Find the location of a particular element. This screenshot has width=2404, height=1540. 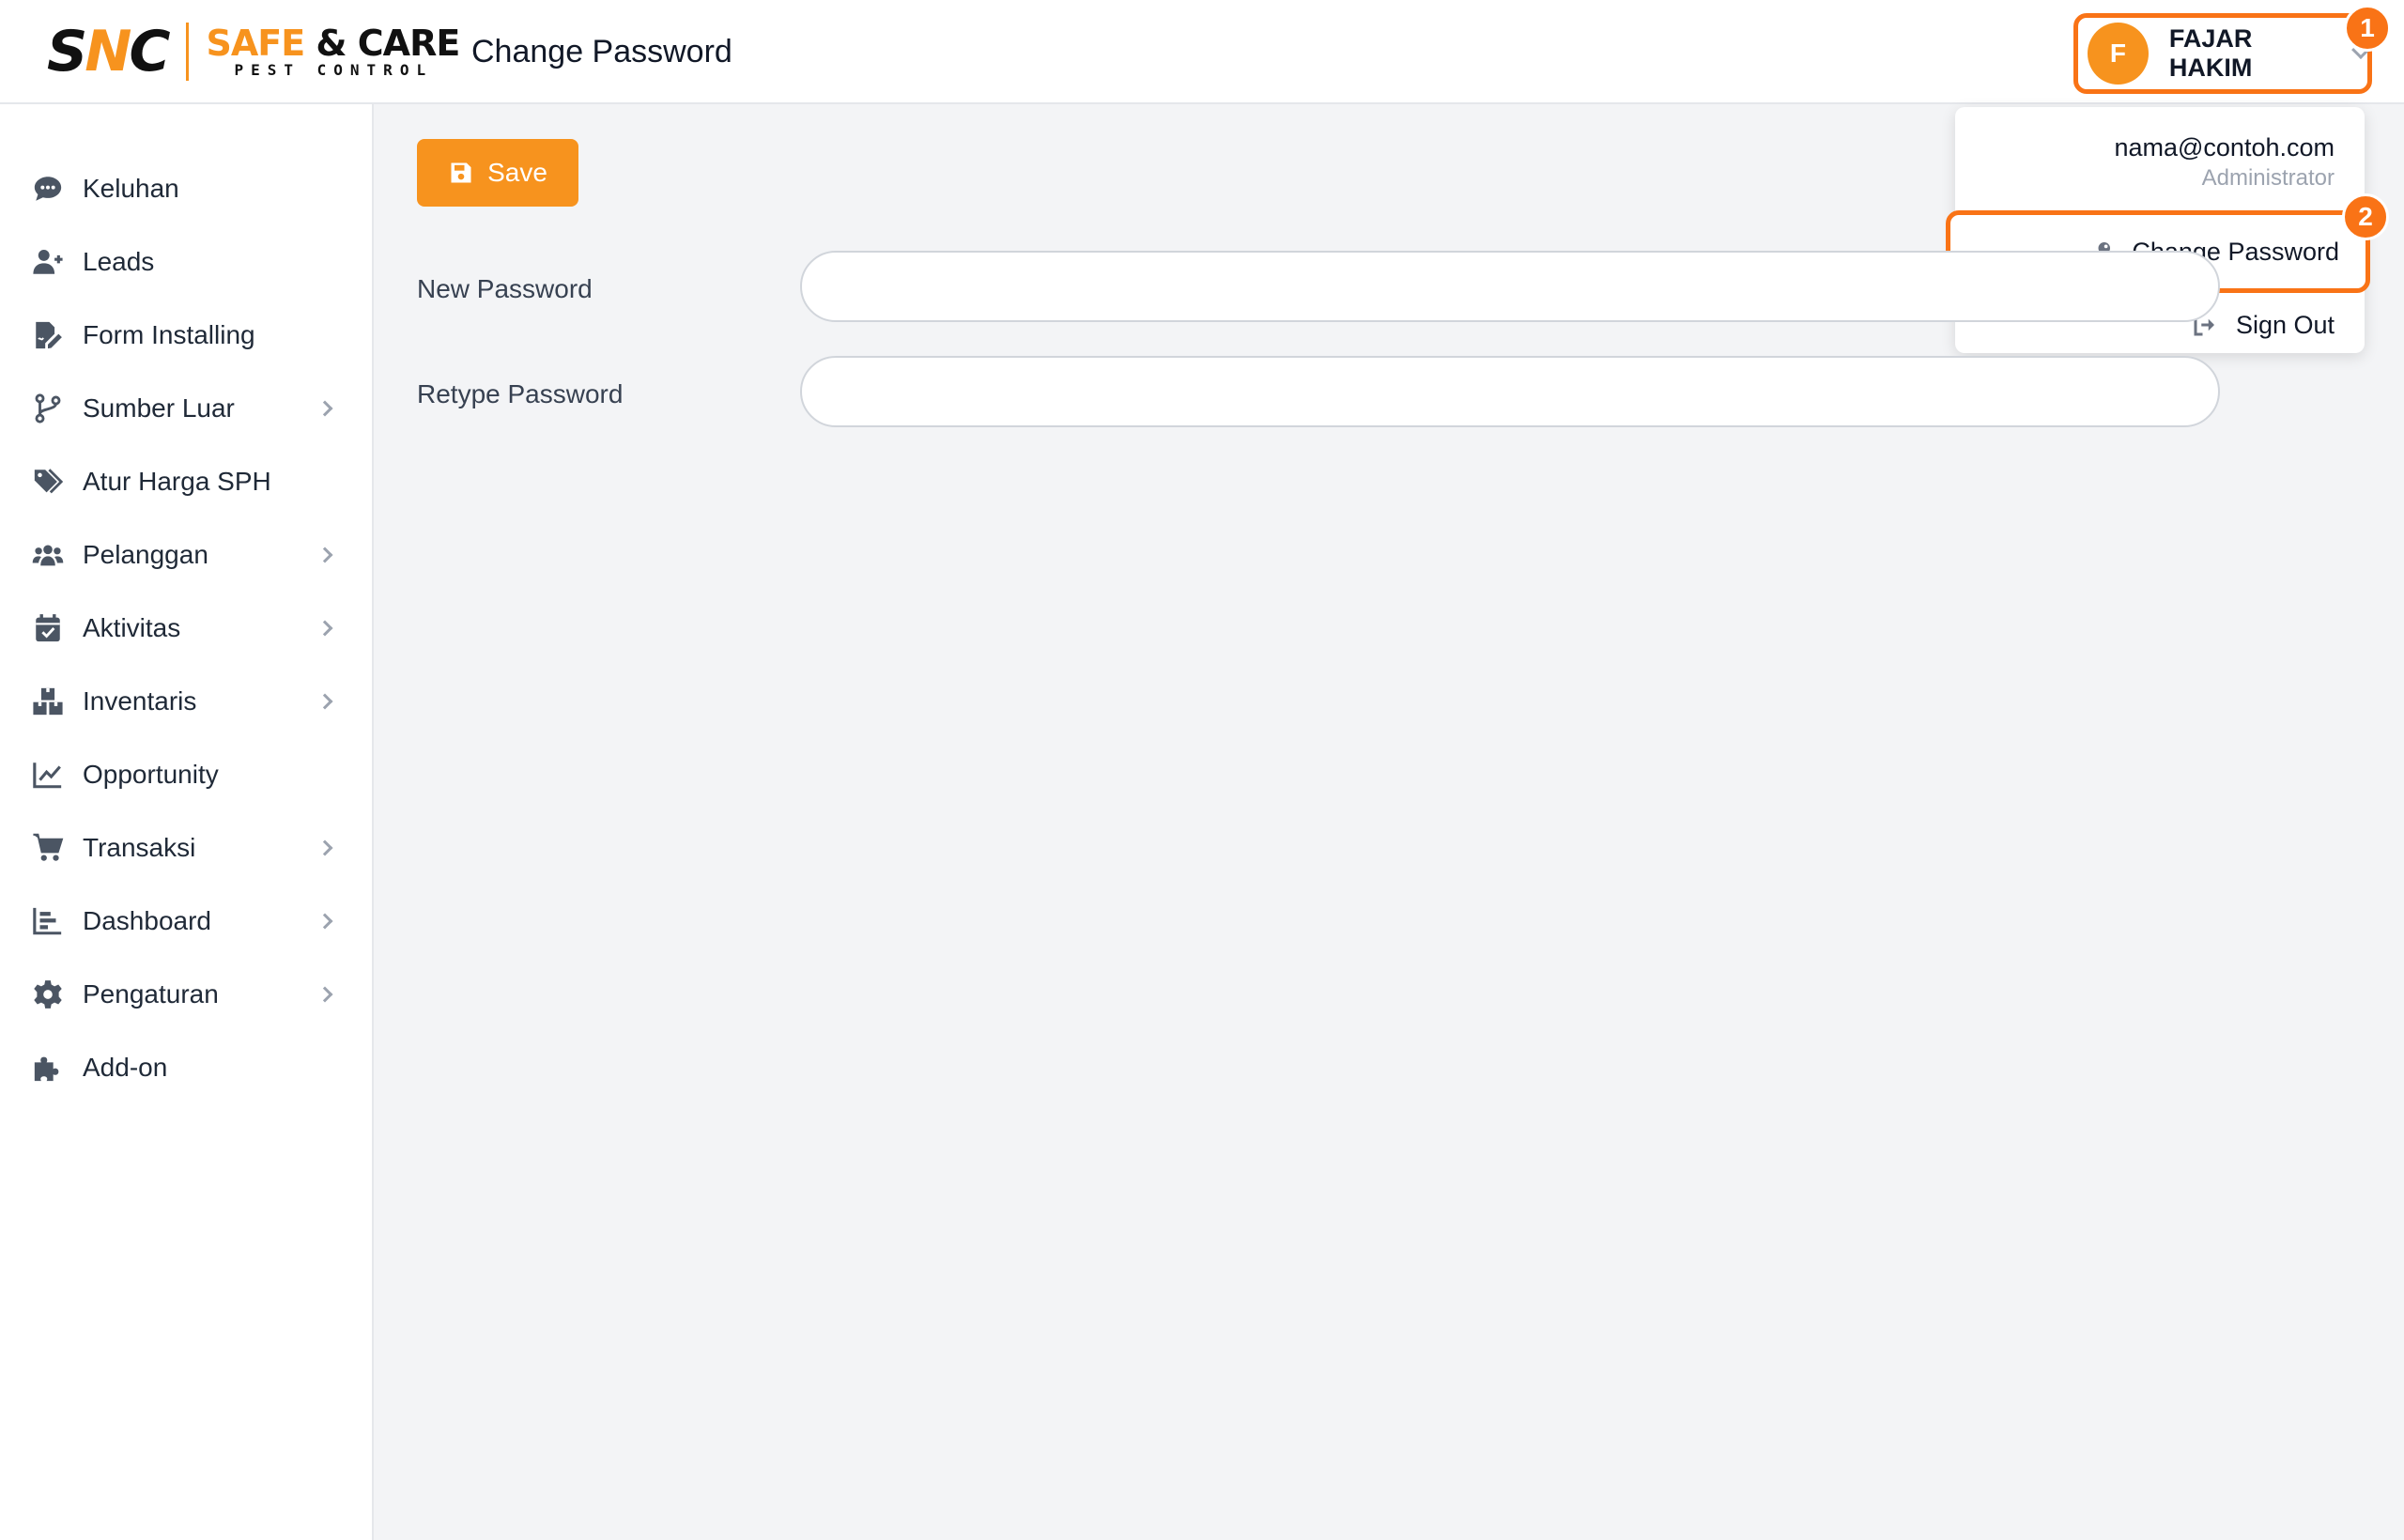

sidebar-item-label: Inventaris is located at coordinates (140, 701).